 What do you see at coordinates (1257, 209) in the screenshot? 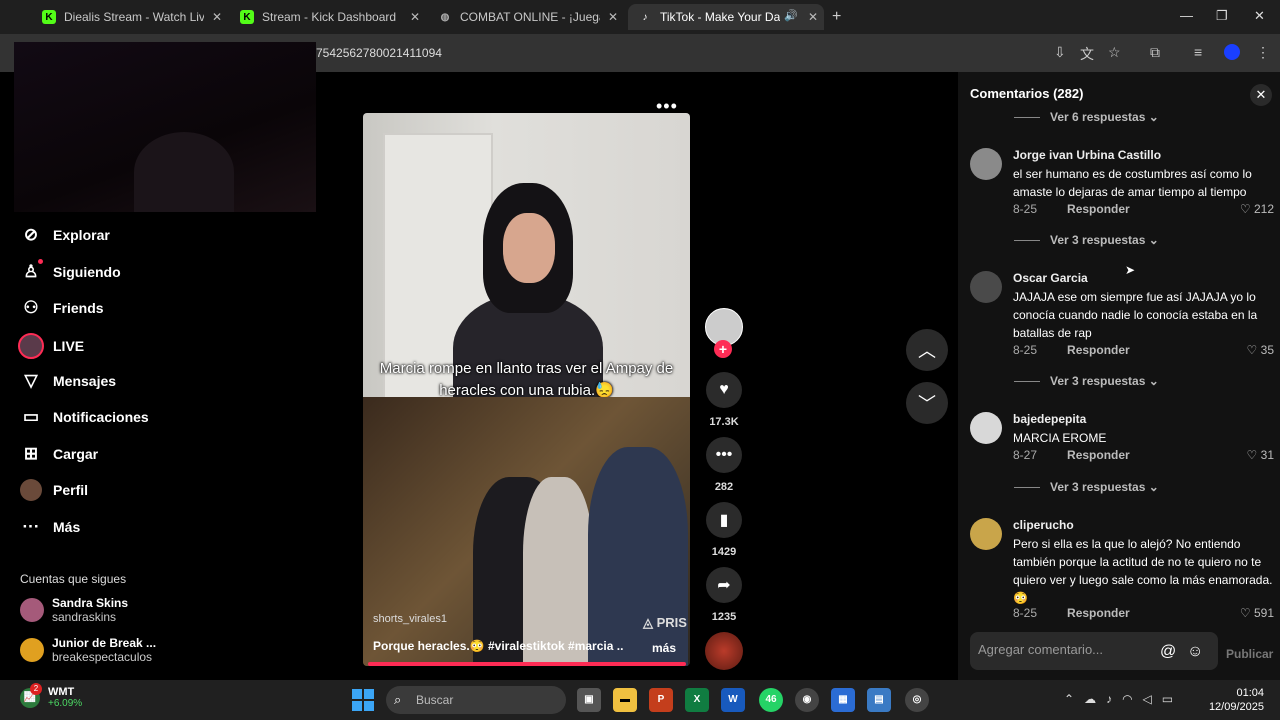
I see `comment-like-button: ♡ 212` at bounding box center [1257, 209].